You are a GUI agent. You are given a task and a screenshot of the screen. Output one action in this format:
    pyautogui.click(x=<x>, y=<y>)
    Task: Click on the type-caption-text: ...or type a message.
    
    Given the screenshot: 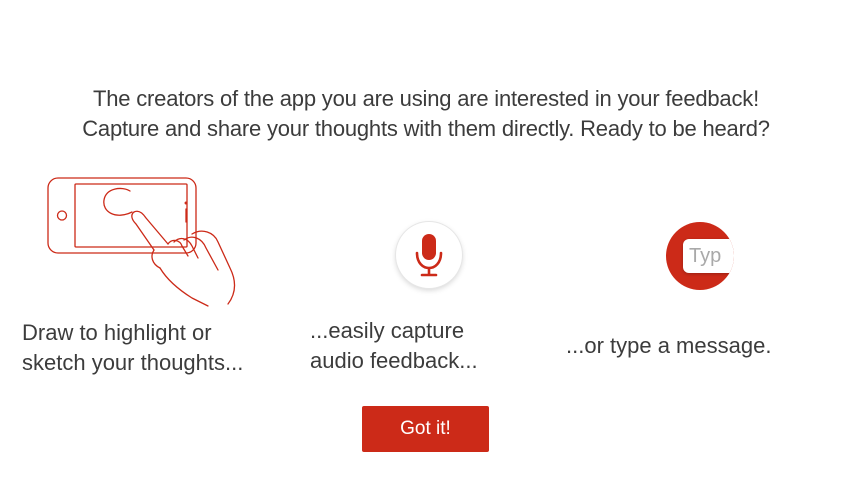 What is the action you would take?
    pyautogui.click(x=669, y=345)
    